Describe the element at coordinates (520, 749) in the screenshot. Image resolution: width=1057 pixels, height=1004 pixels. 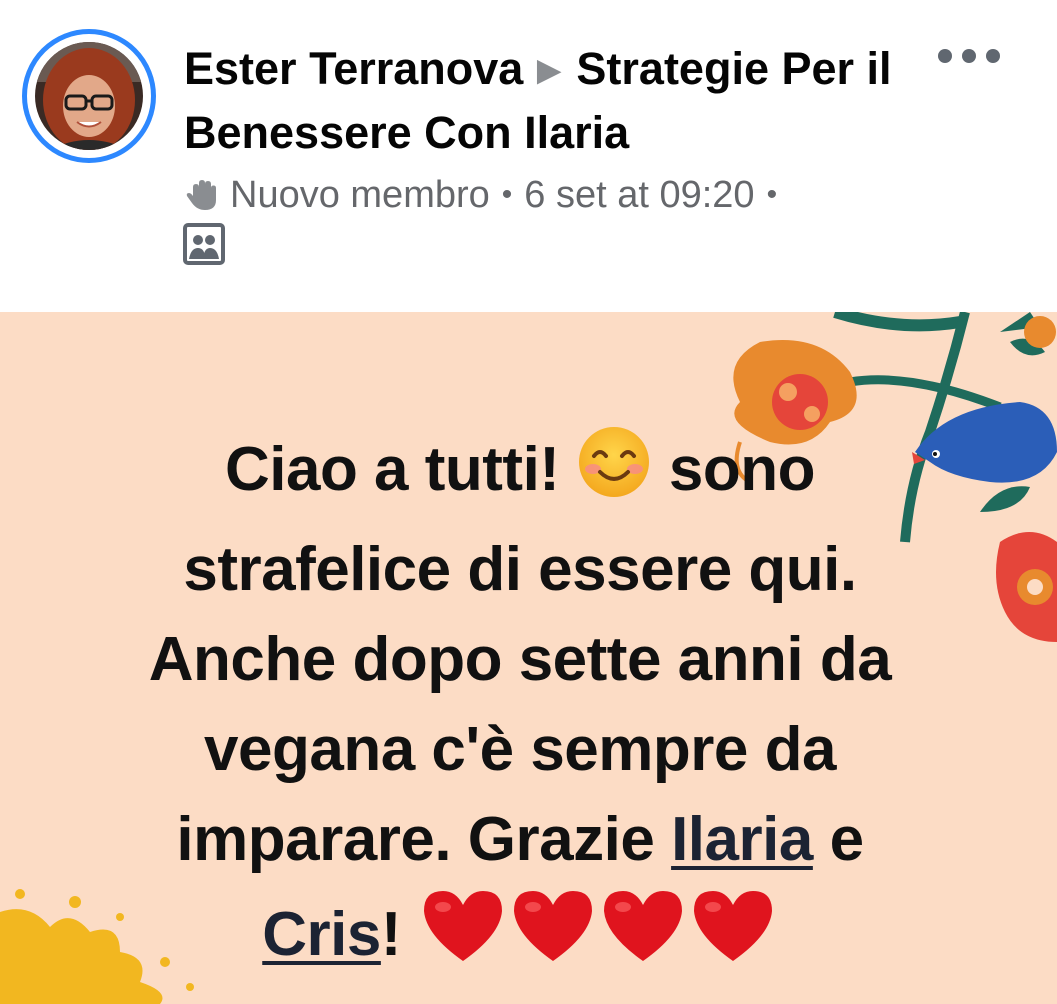
I see `text-line: vegana c'è sempre da` at that location.